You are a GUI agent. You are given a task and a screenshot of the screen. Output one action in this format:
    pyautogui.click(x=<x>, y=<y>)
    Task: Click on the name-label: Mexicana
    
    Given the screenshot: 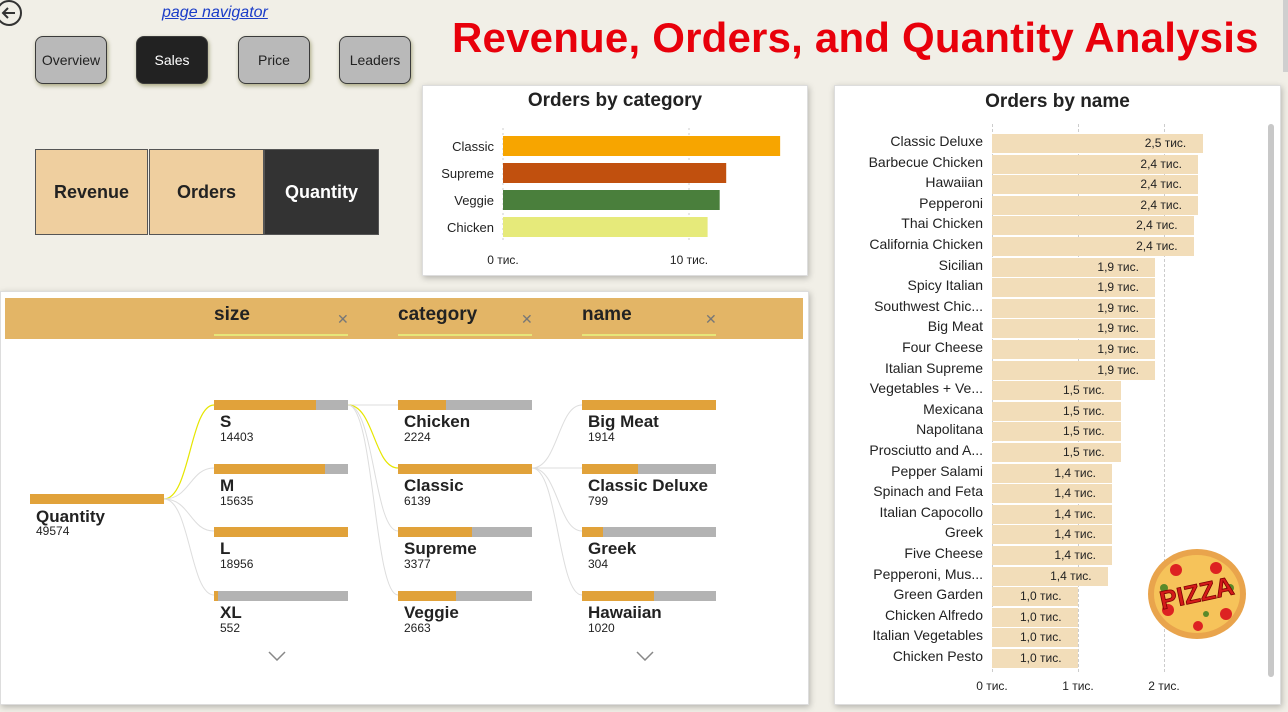 What is the action you would take?
    pyautogui.click(x=953, y=408)
    